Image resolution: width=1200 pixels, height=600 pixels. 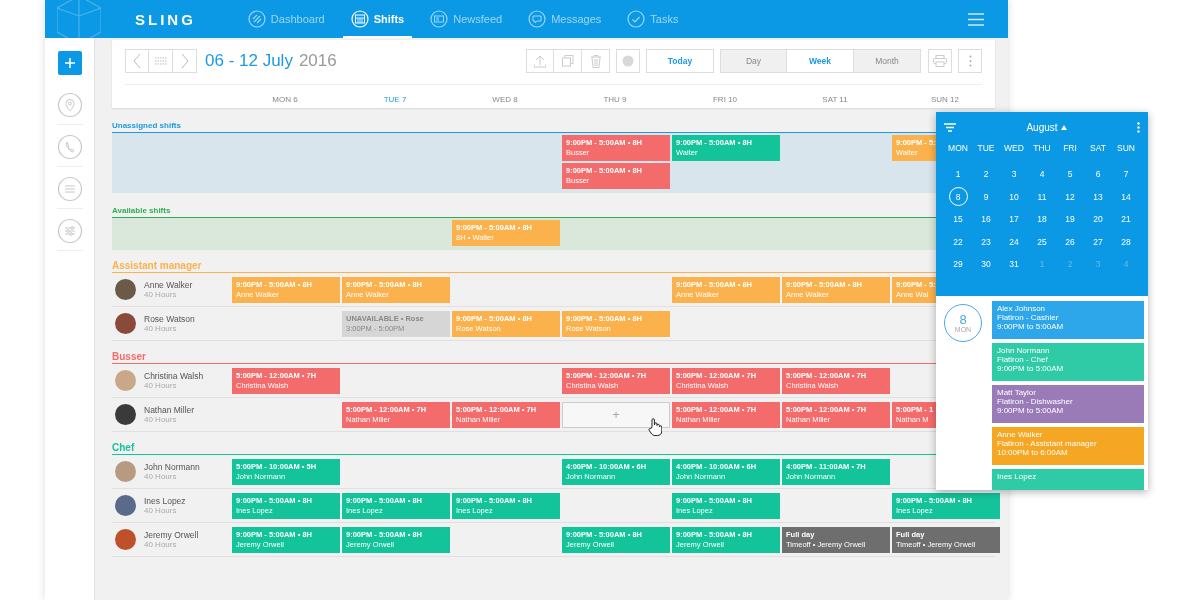 What do you see at coordinates (161, 61) in the screenshot?
I see `grid-button` at bounding box center [161, 61].